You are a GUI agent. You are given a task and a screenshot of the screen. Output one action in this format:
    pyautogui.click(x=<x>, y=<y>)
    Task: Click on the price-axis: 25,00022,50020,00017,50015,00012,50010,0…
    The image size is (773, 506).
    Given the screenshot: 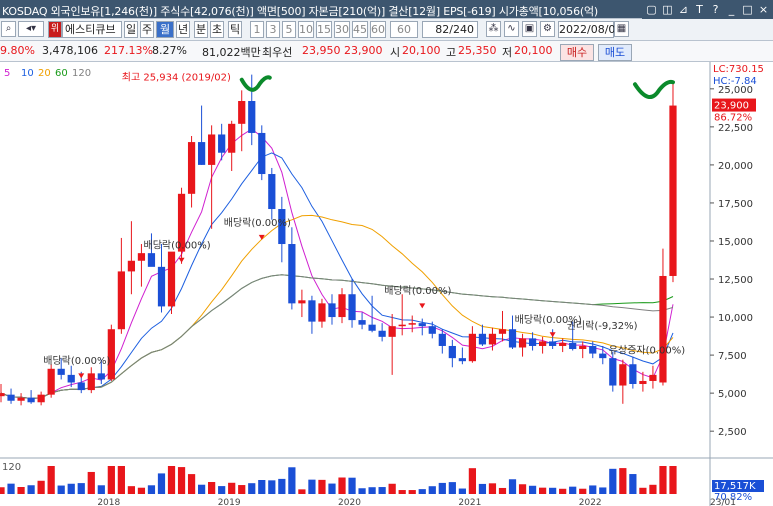 What is the action you would take?
    pyautogui.click(x=737, y=251)
    